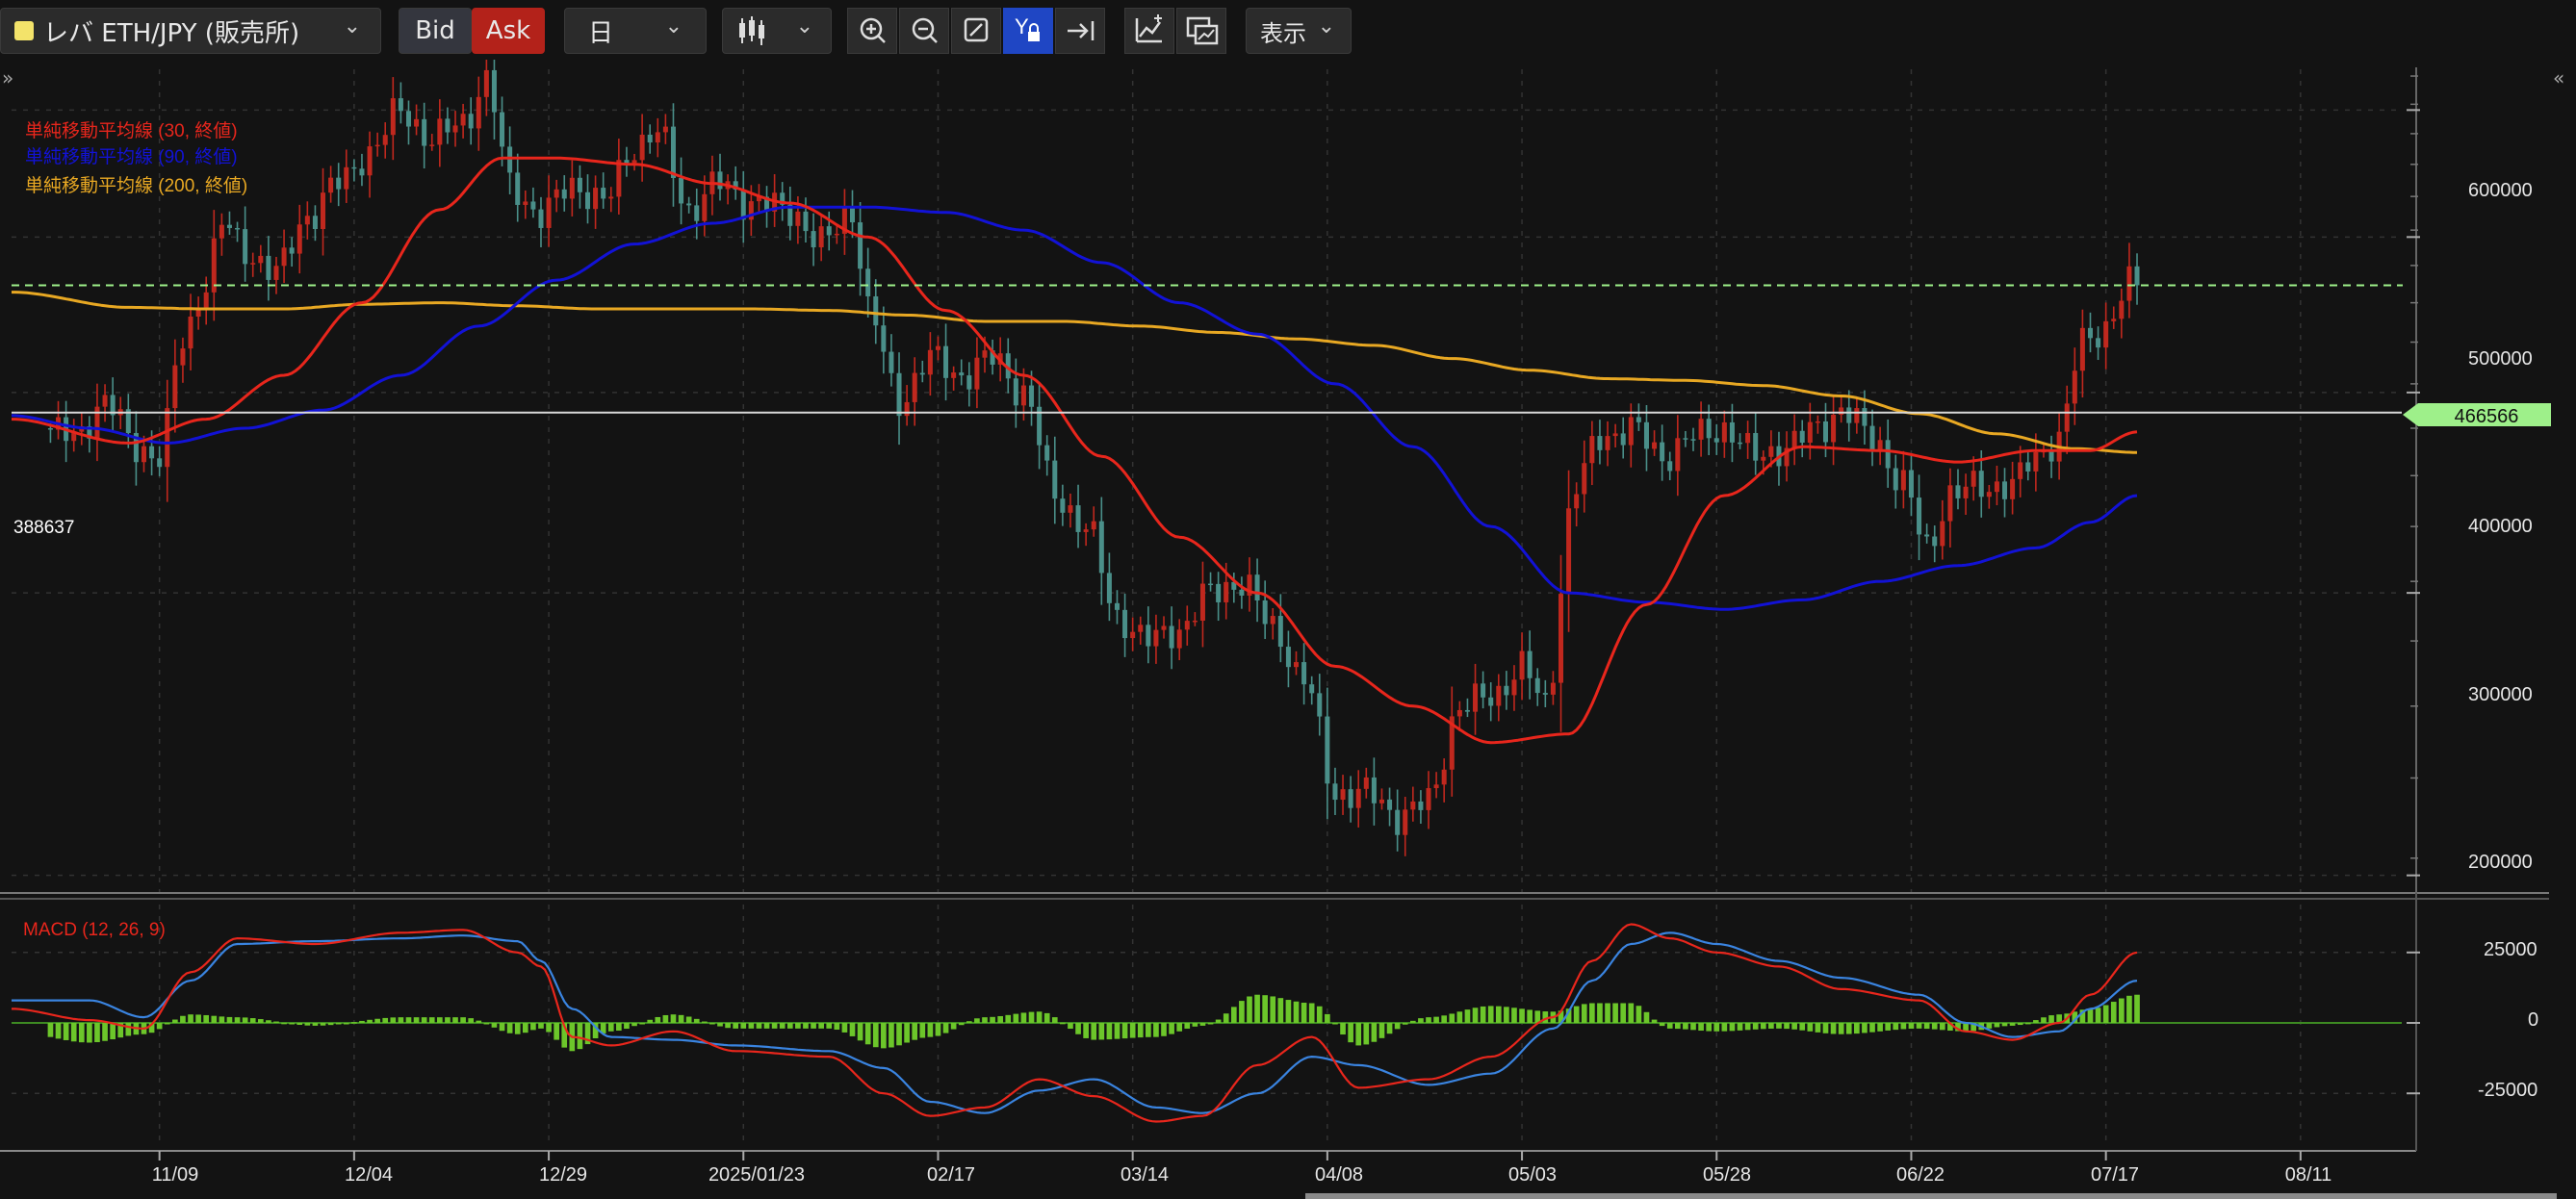 The image size is (2576, 1199). Describe the element at coordinates (1022, 26) in the screenshot. I see `svg-text: Y` at that location.